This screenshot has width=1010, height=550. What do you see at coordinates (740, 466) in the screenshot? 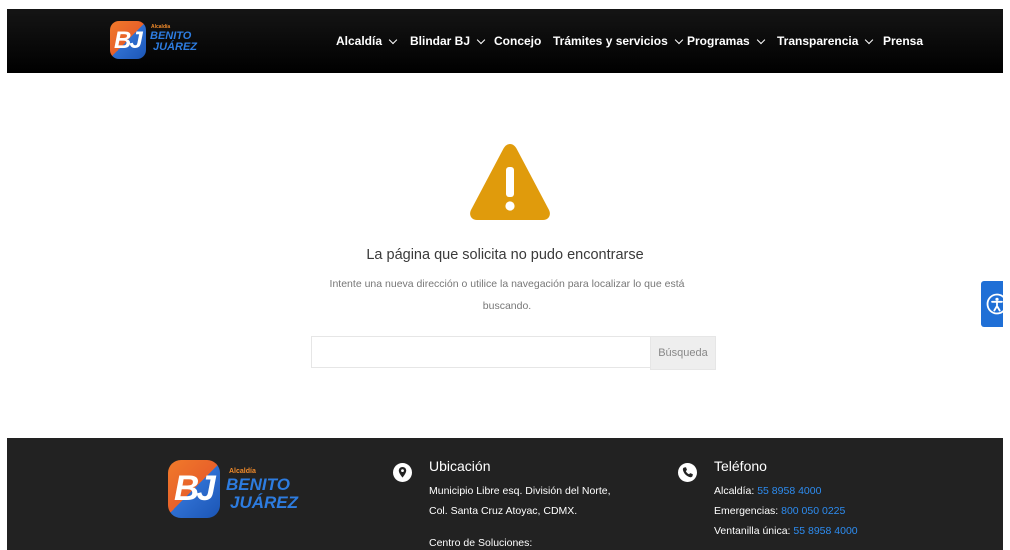
I see `phone-heading: Teléfono` at bounding box center [740, 466].